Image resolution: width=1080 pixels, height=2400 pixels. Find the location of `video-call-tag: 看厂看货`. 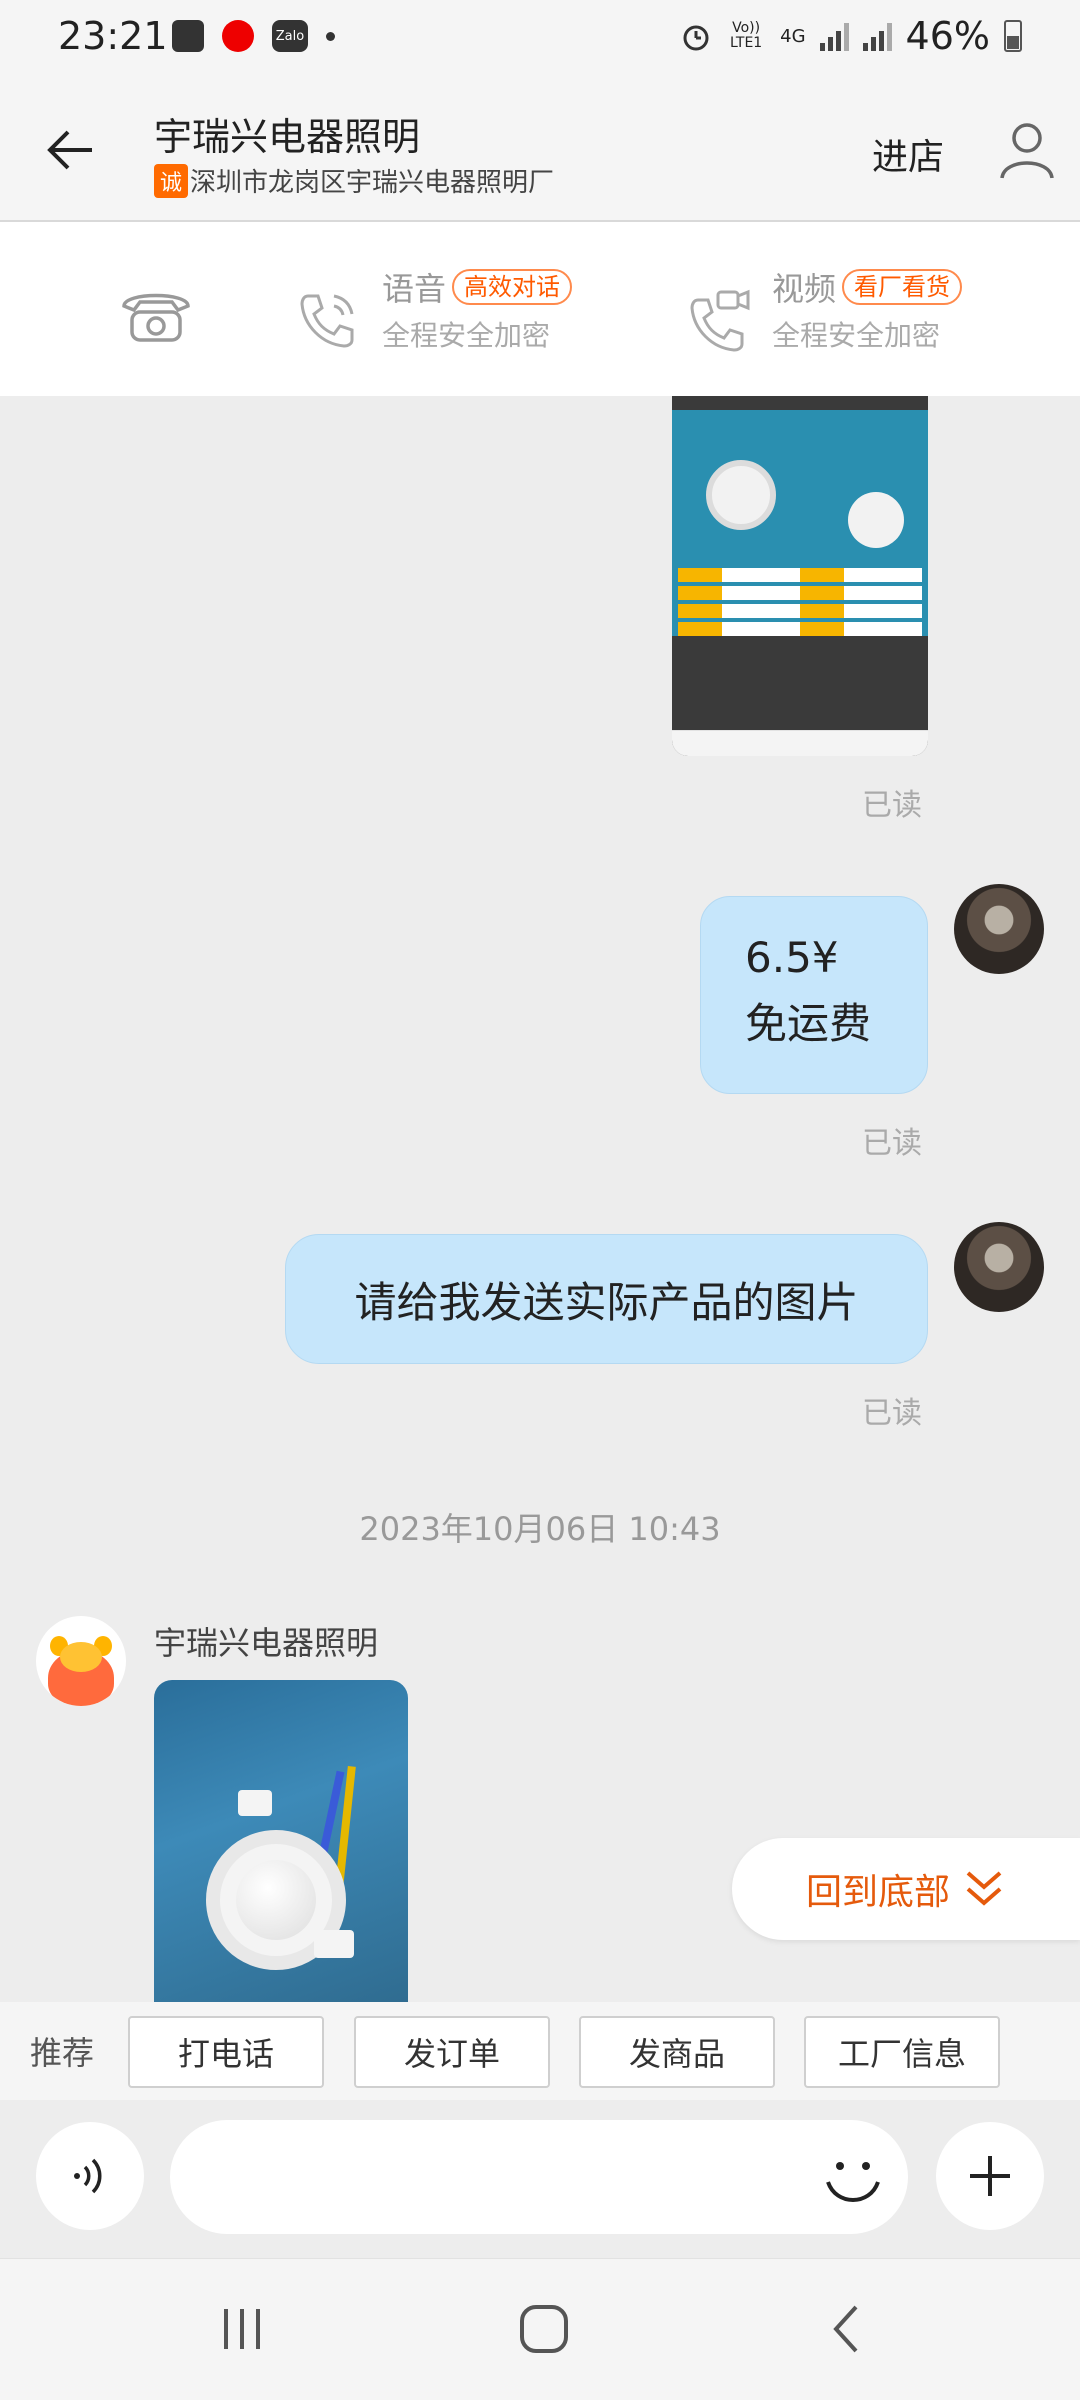

video-call-tag: 看厂看货 is located at coordinates (902, 287).